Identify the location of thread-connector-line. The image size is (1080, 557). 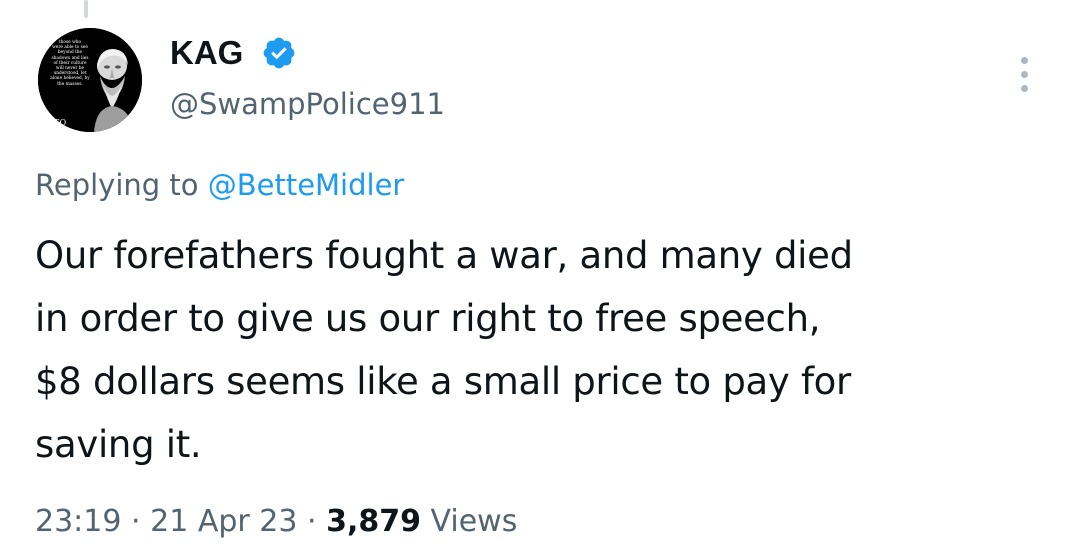
(86, 9).